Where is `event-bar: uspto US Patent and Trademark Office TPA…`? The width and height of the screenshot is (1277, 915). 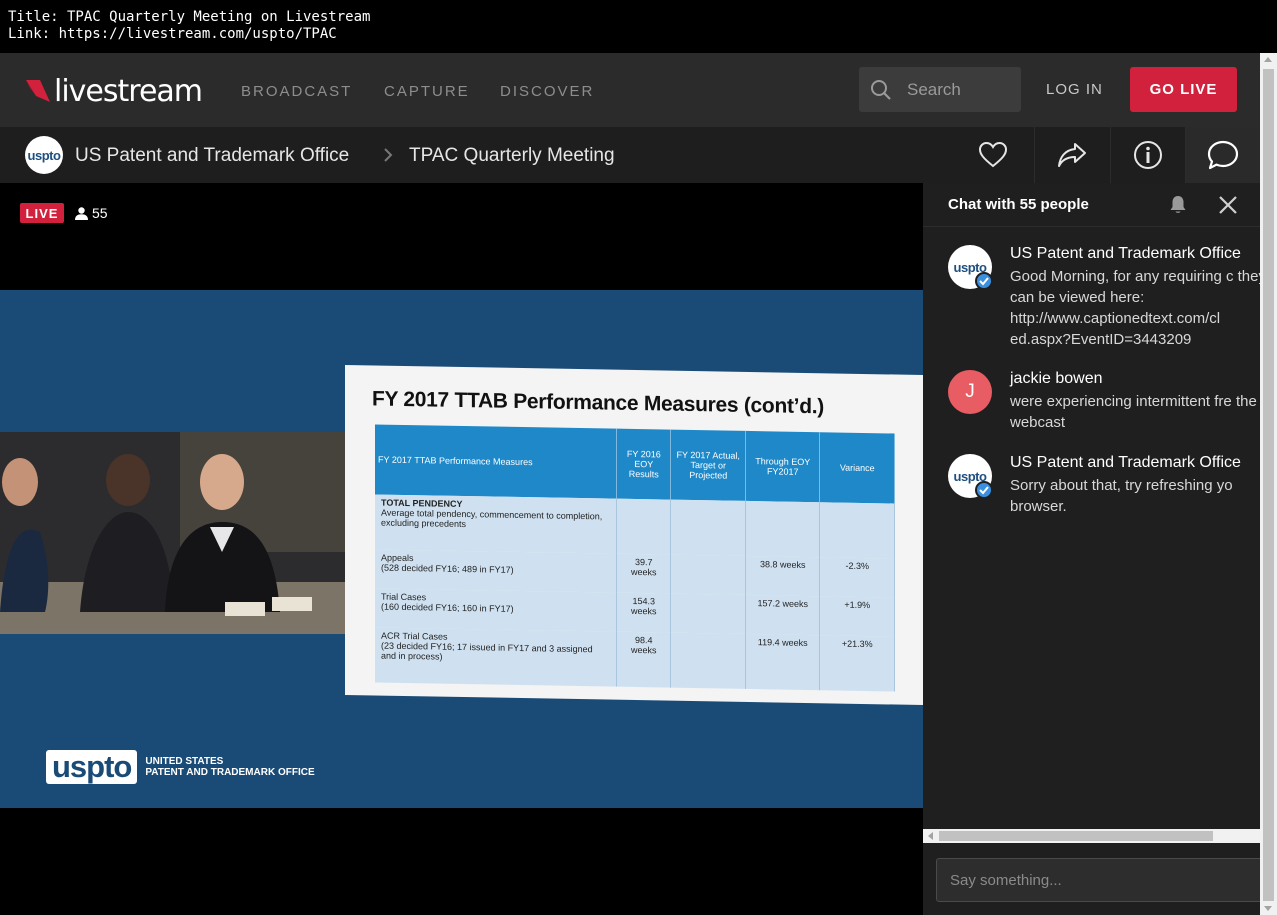
event-bar: uspto US Patent and Trademark Office TPA… is located at coordinates (630, 155).